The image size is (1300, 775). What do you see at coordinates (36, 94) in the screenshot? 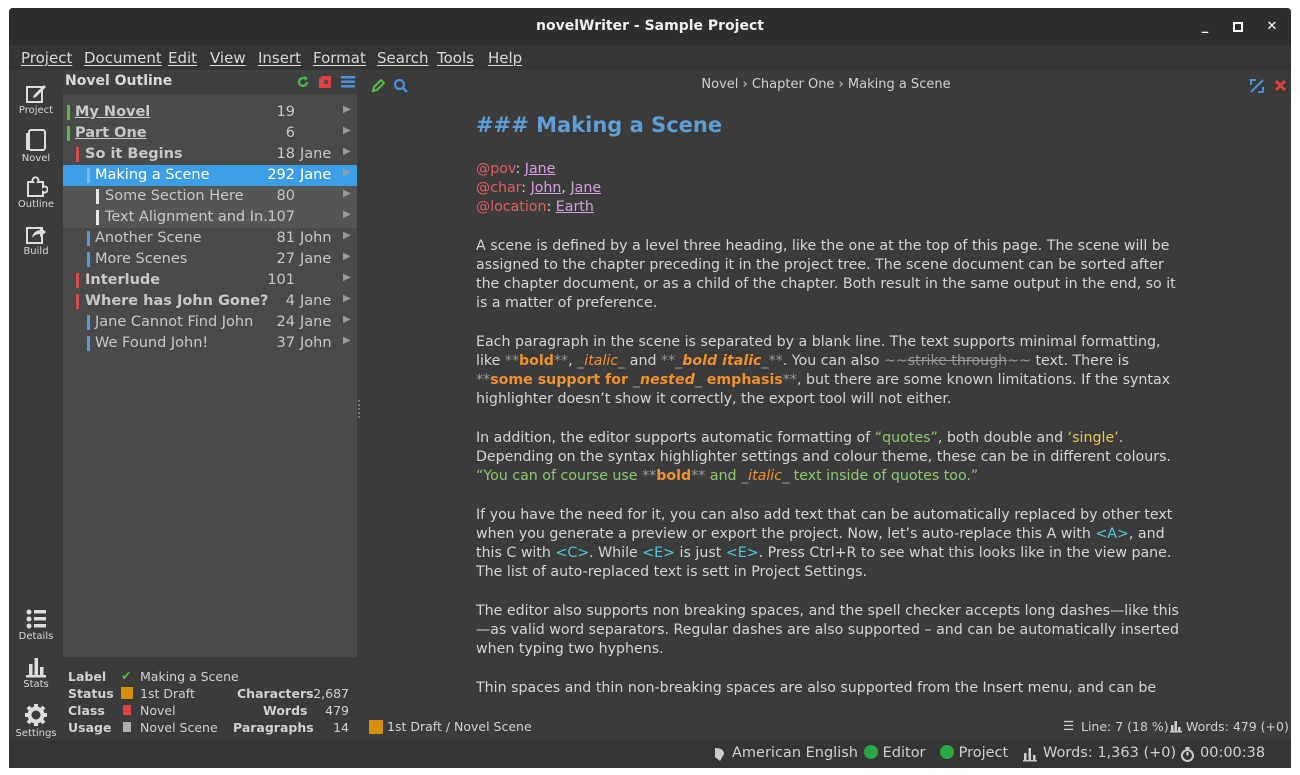
I see `project-edit-icon` at bounding box center [36, 94].